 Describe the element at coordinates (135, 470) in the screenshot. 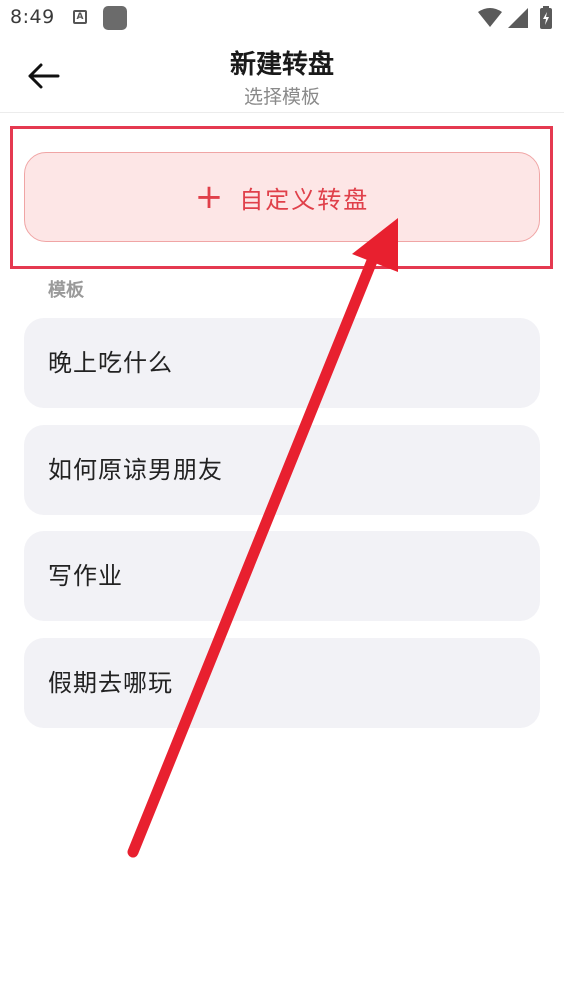

I see `template-label: 如何原谅男朋友` at that location.